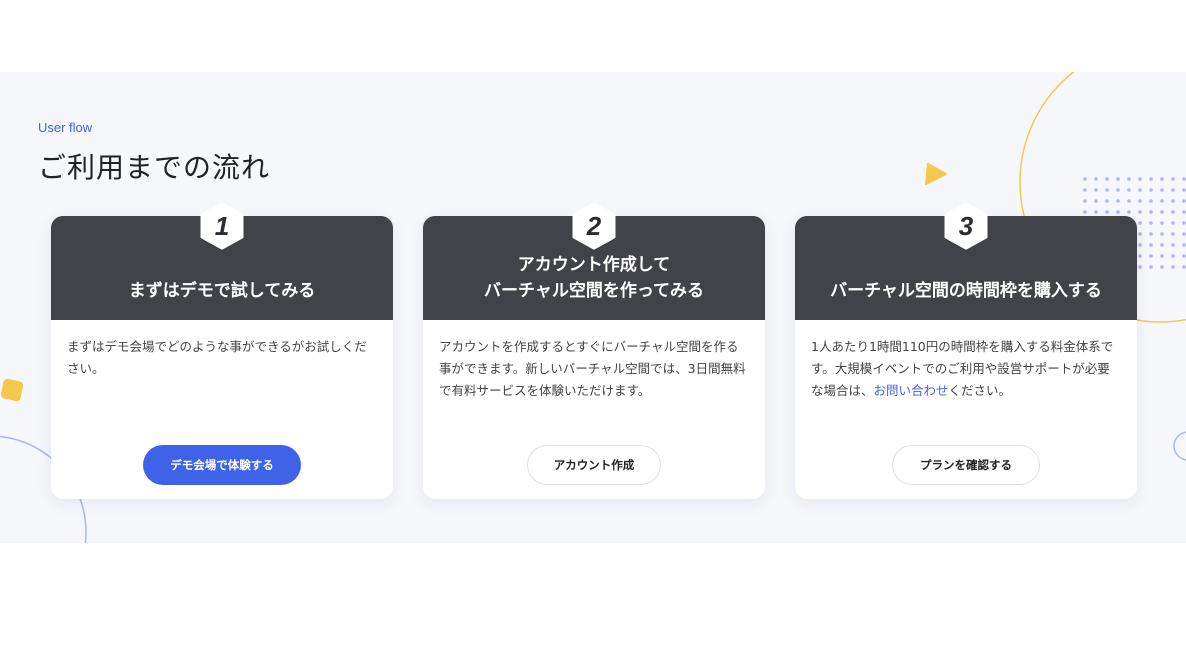  Describe the element at coordinates (966, 465) in the screenshot. I see `view-plans-button: プランを確認する` at that location.